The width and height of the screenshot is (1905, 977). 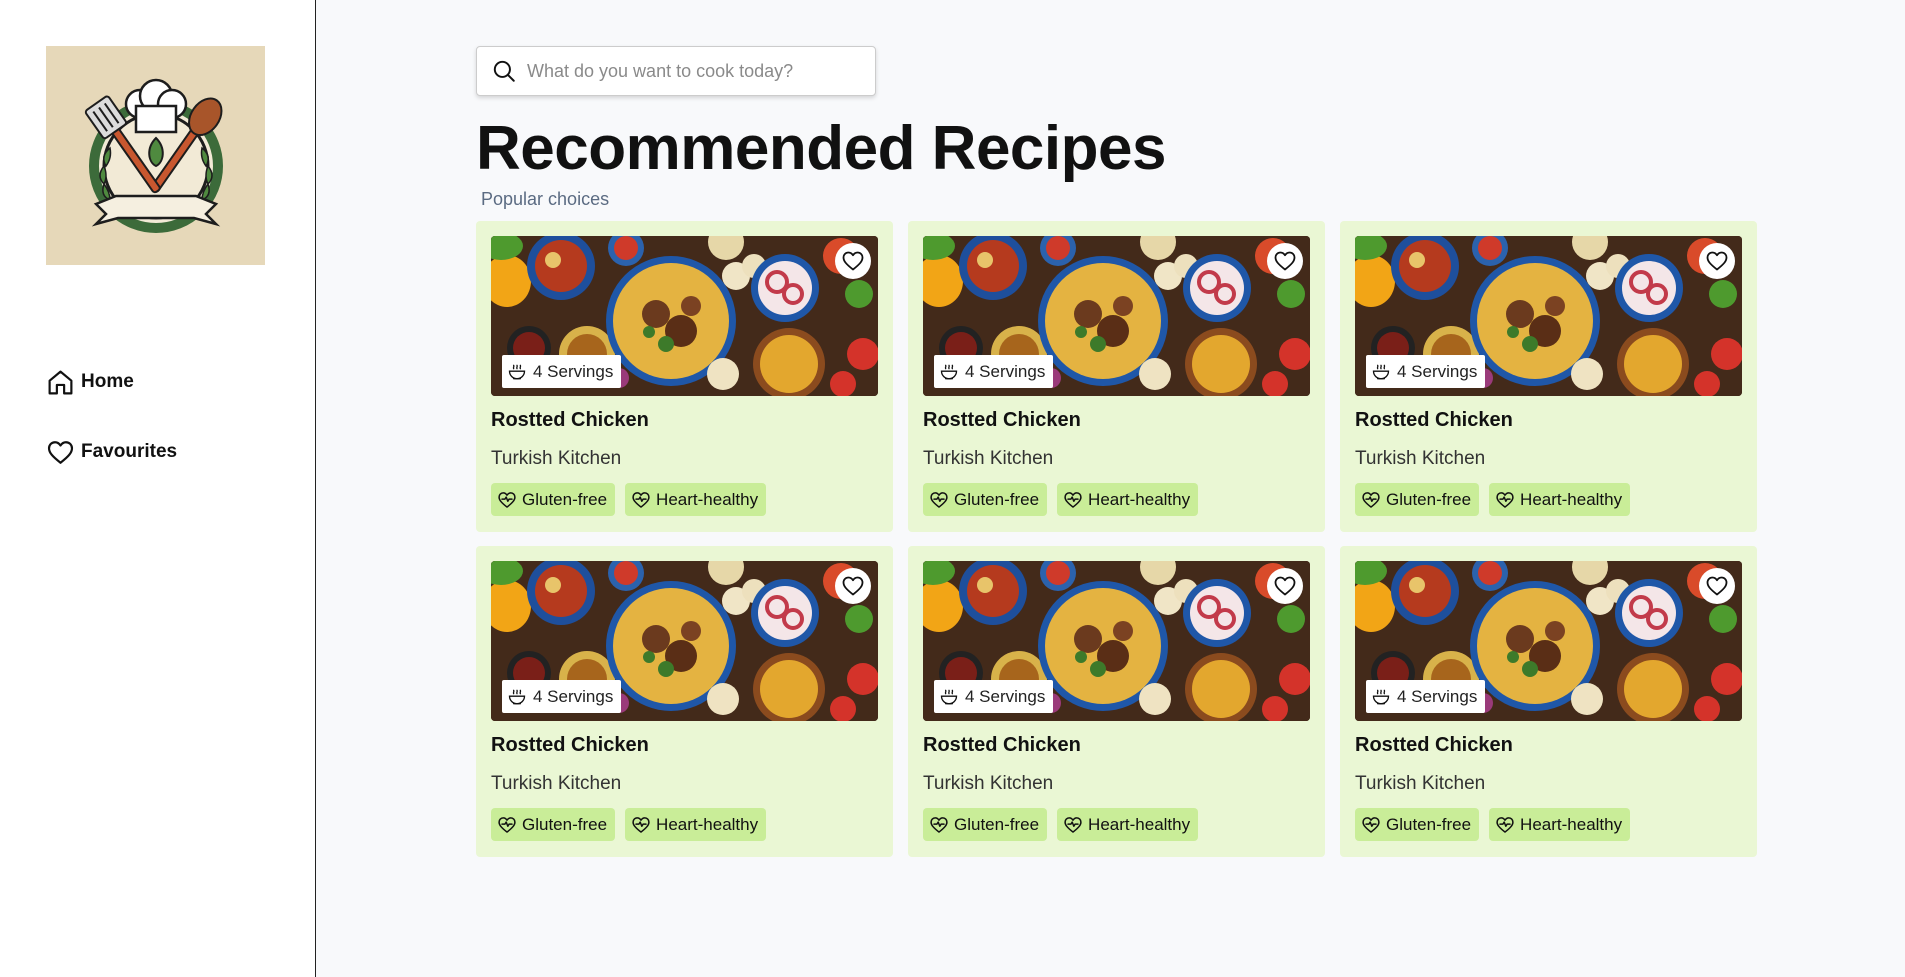 I want to click on page-subtitle: Popular choices, so click(x=545, y=199).